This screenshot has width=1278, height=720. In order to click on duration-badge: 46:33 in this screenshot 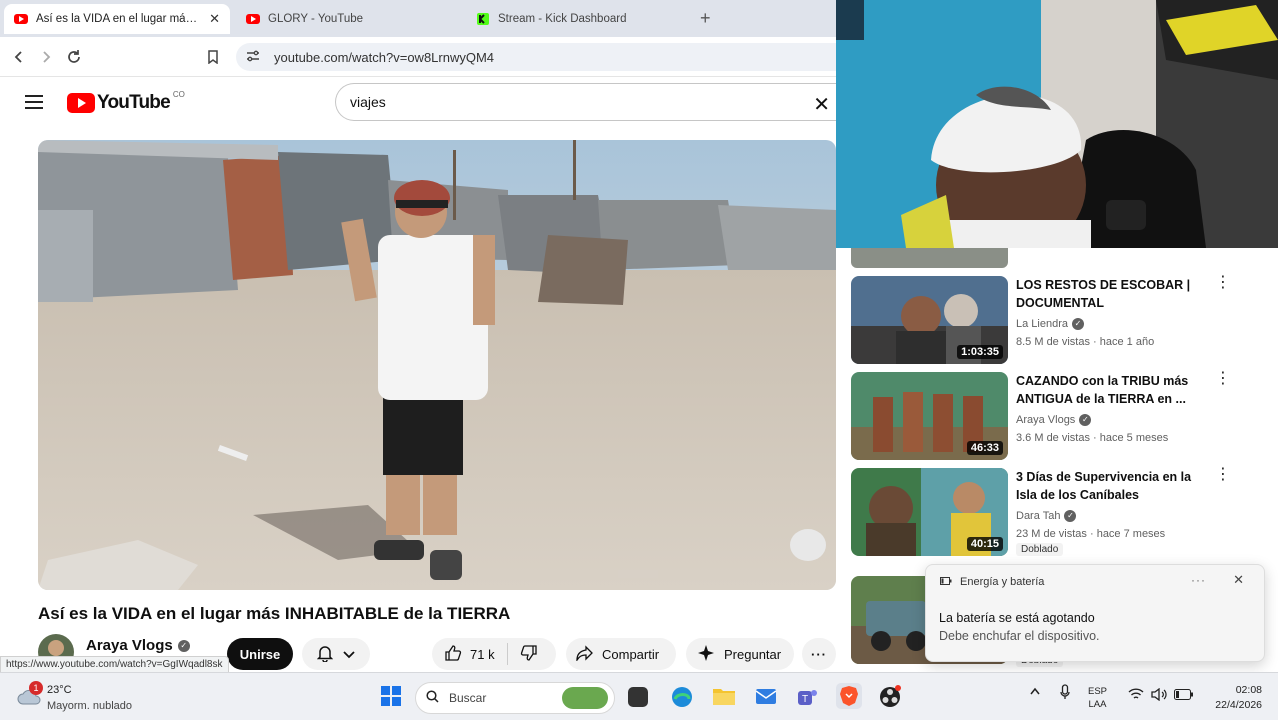, I will do `click(984, 448)`.